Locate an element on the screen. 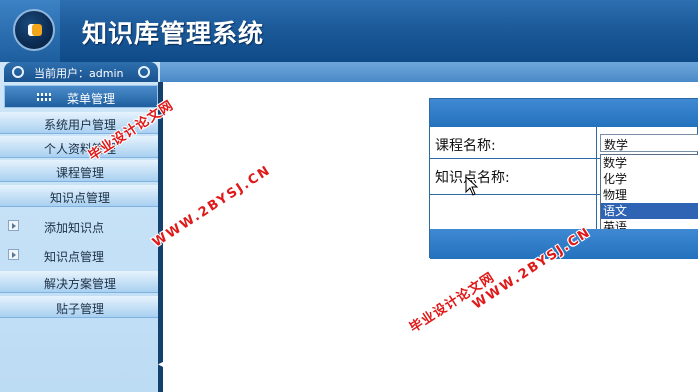  course-select-dropdown: 数学 化学 物理 语文 英语 is located at coordinates (649, 195).